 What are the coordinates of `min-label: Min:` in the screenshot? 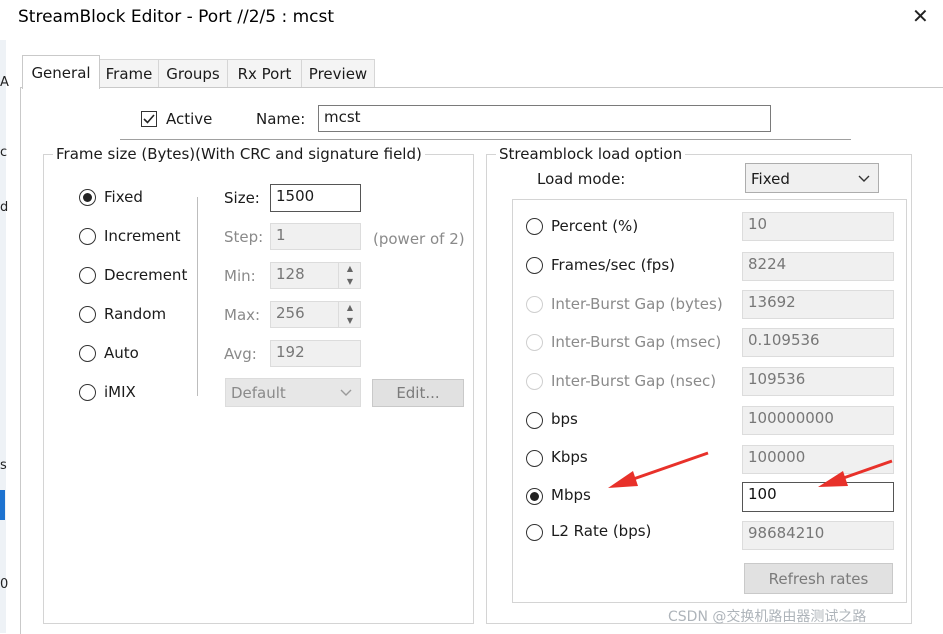 It's located at (240, 276).